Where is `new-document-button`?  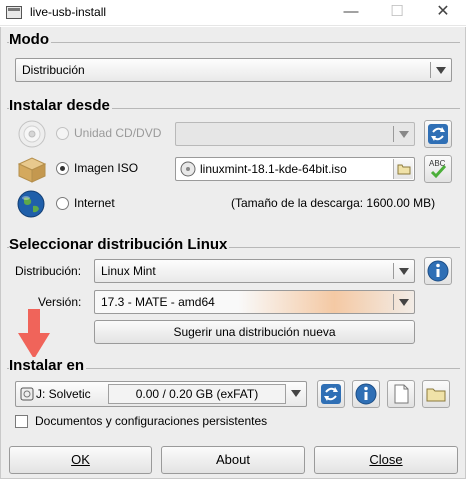
new-document-button is located at coordinates (401, 394).